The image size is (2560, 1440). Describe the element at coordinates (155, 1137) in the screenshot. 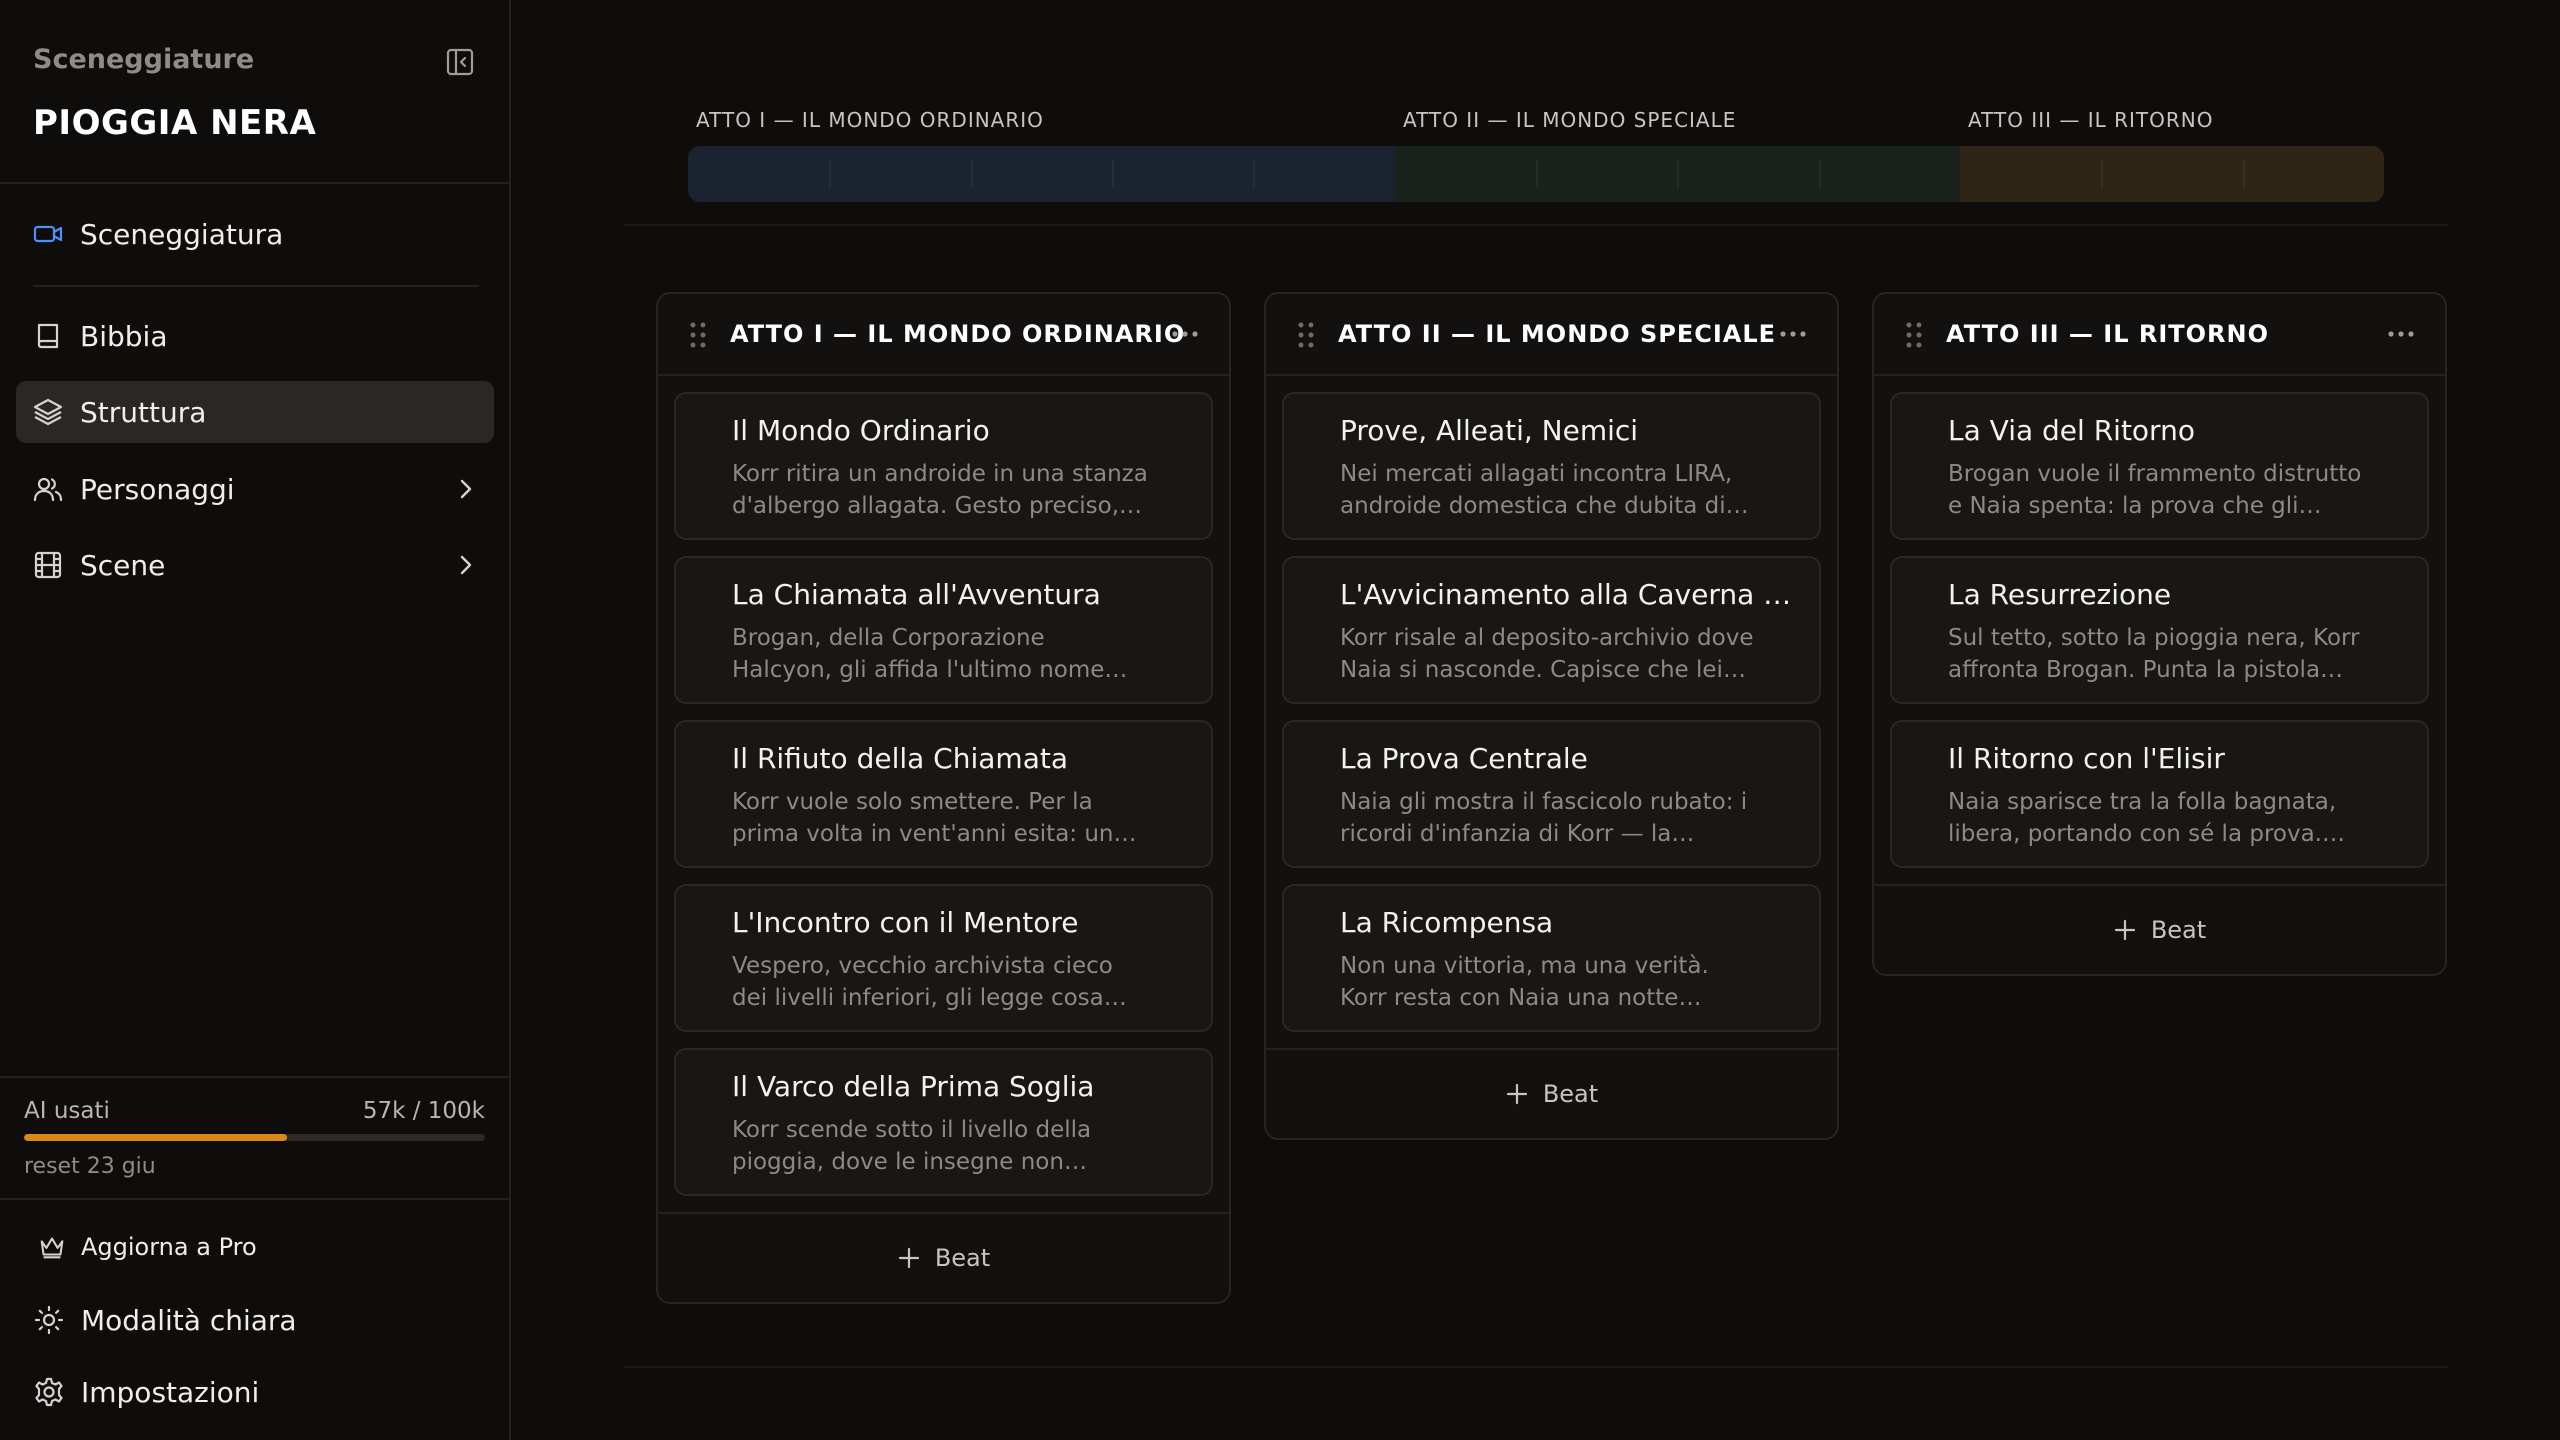

I see `ai-usage-progress-fill` at that location.